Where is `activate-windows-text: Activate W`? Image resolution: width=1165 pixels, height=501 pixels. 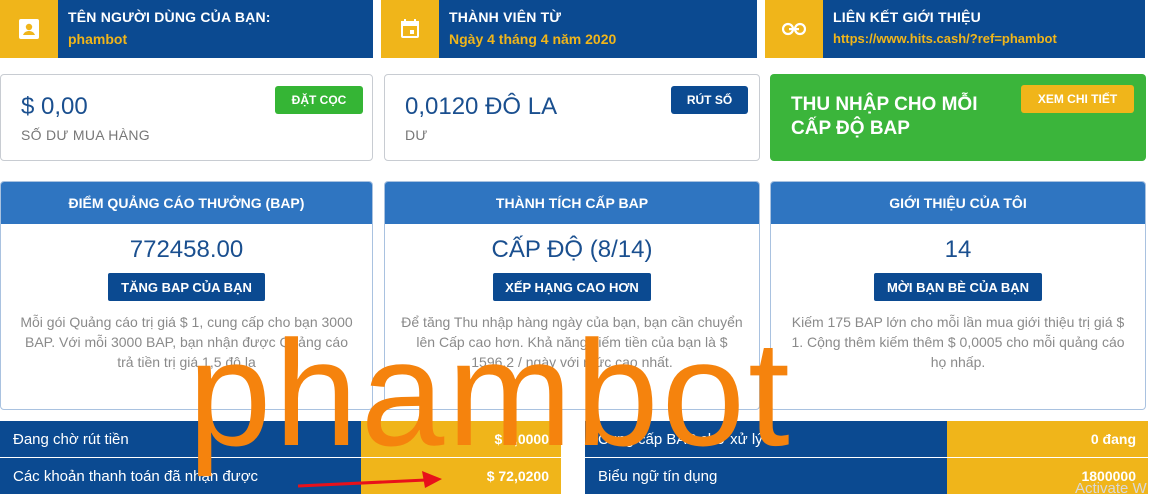
activate-windows-text: Activate W is located at coordinates (1111, 488).